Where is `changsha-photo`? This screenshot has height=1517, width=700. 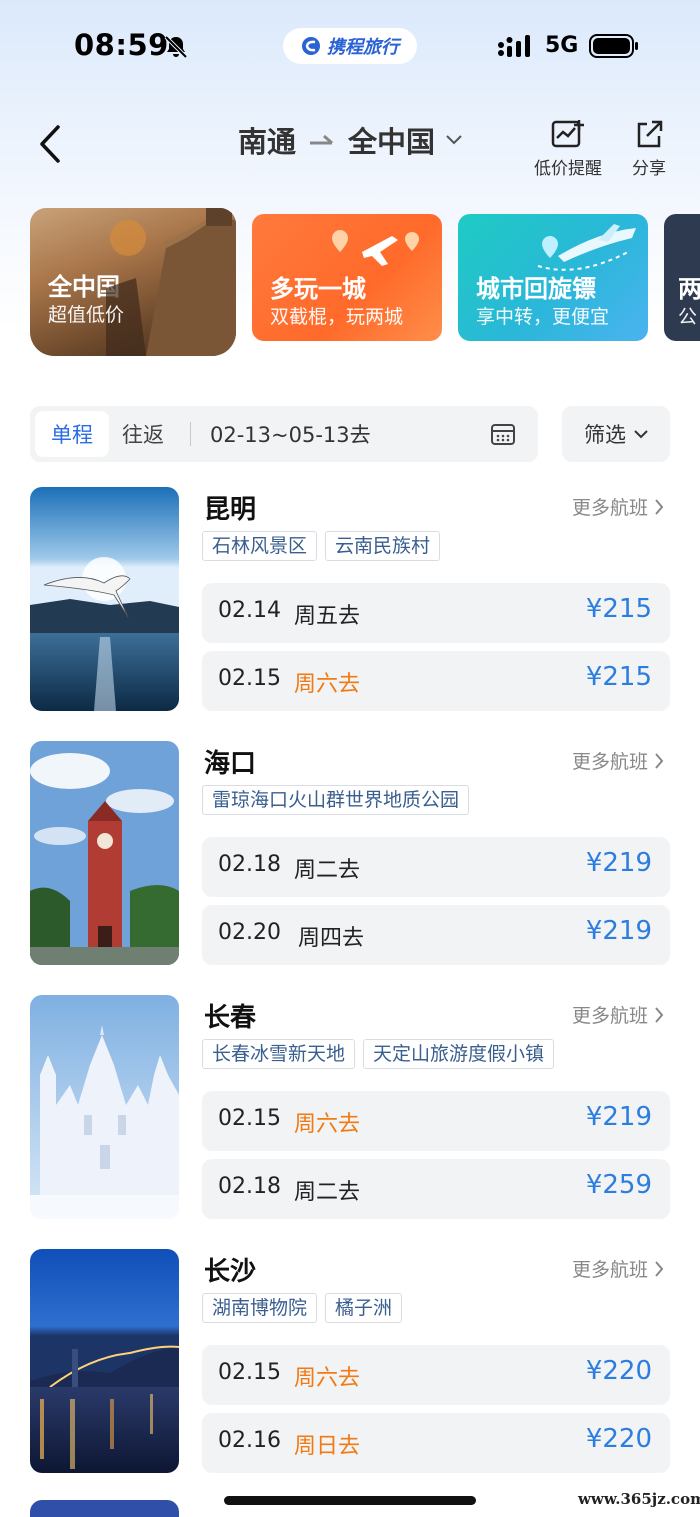
changsha-photo is located at coordinates (104, 1361).